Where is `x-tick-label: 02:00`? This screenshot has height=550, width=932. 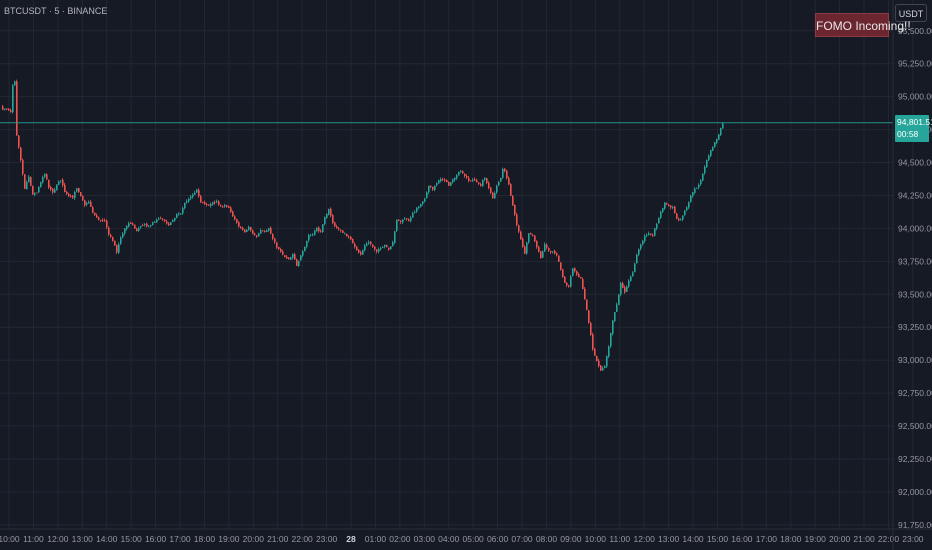 x-tick-label: 02:00 is located at coordinates (400, 539).